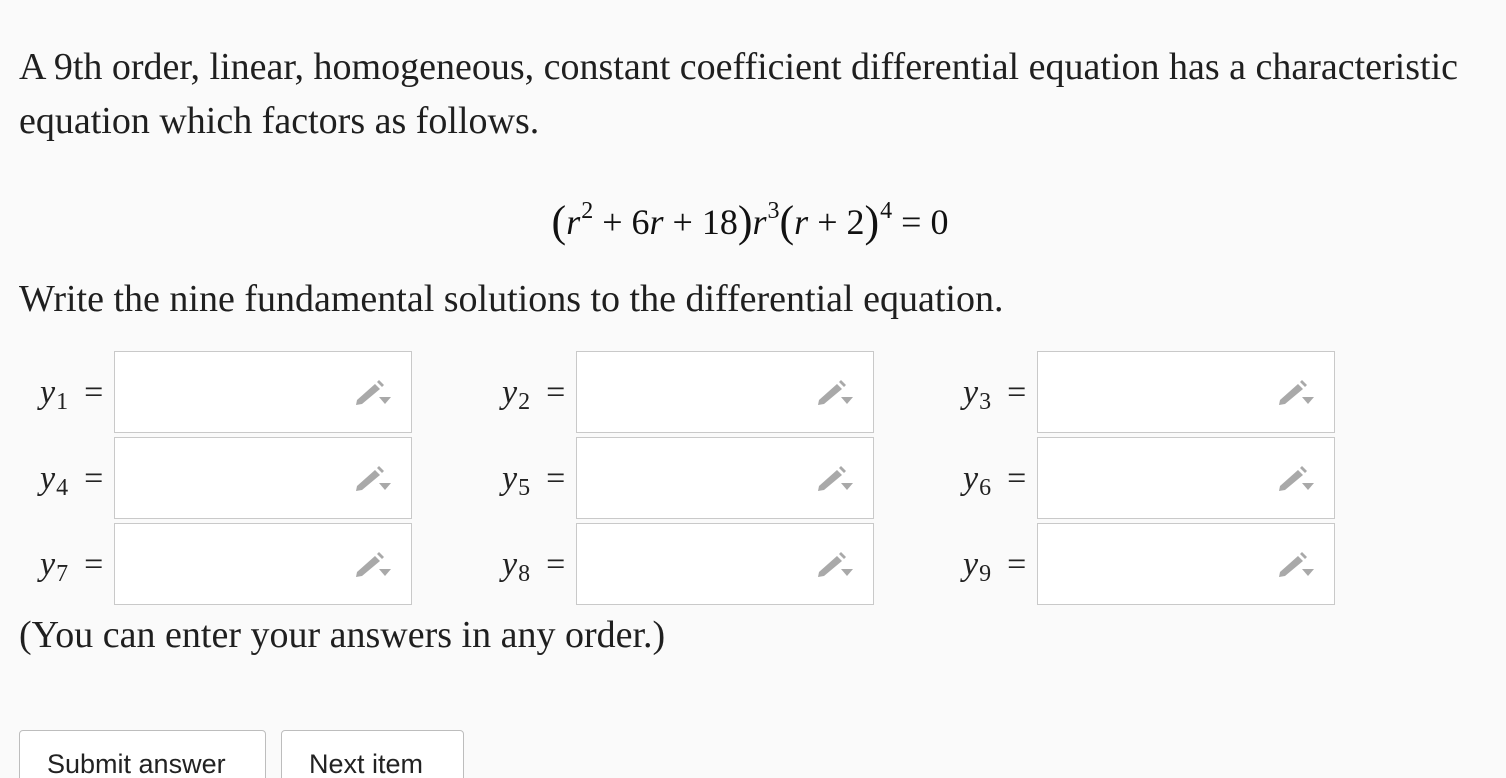 The height and width of the screenshot is (778, 1506). I want to click on answer-input-y5, so click(725, 478).